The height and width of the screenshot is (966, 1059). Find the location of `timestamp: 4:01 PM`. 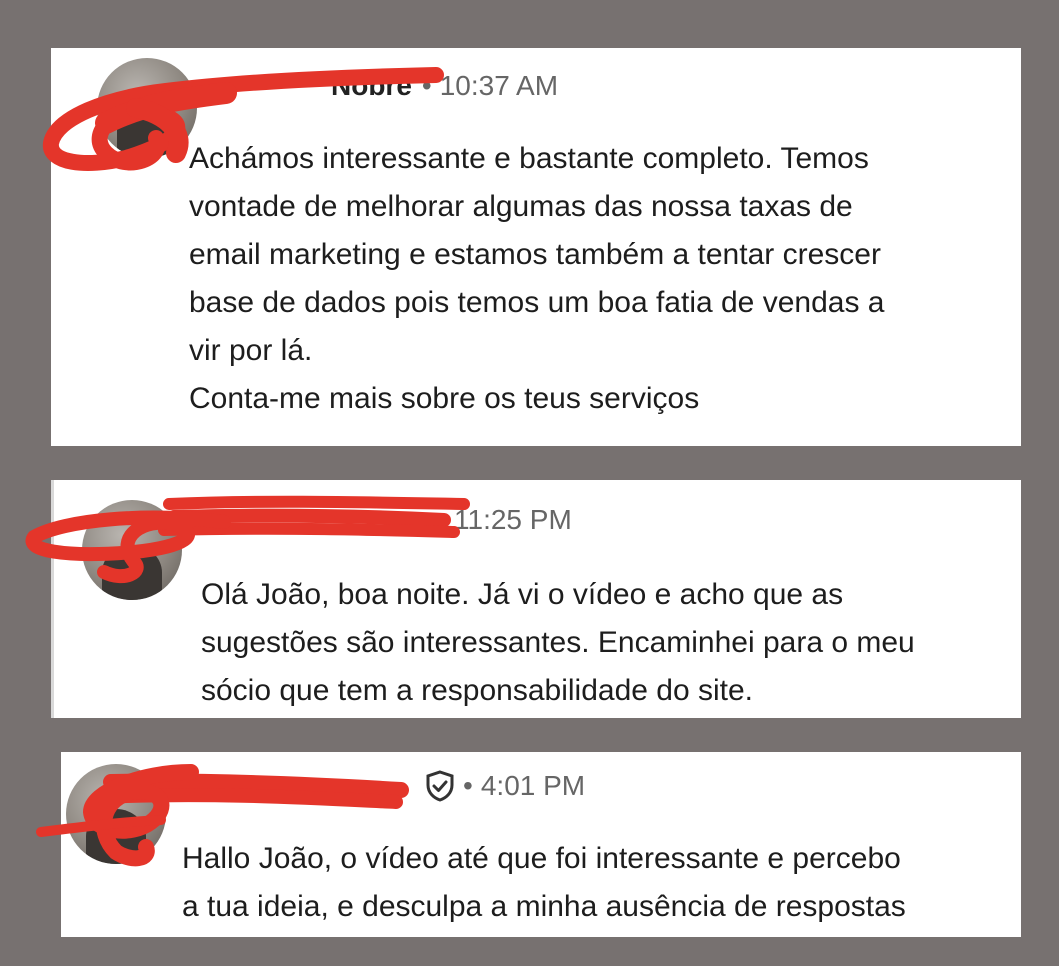

timestamp: 4:01 PM is located at coordinates (533, 785).